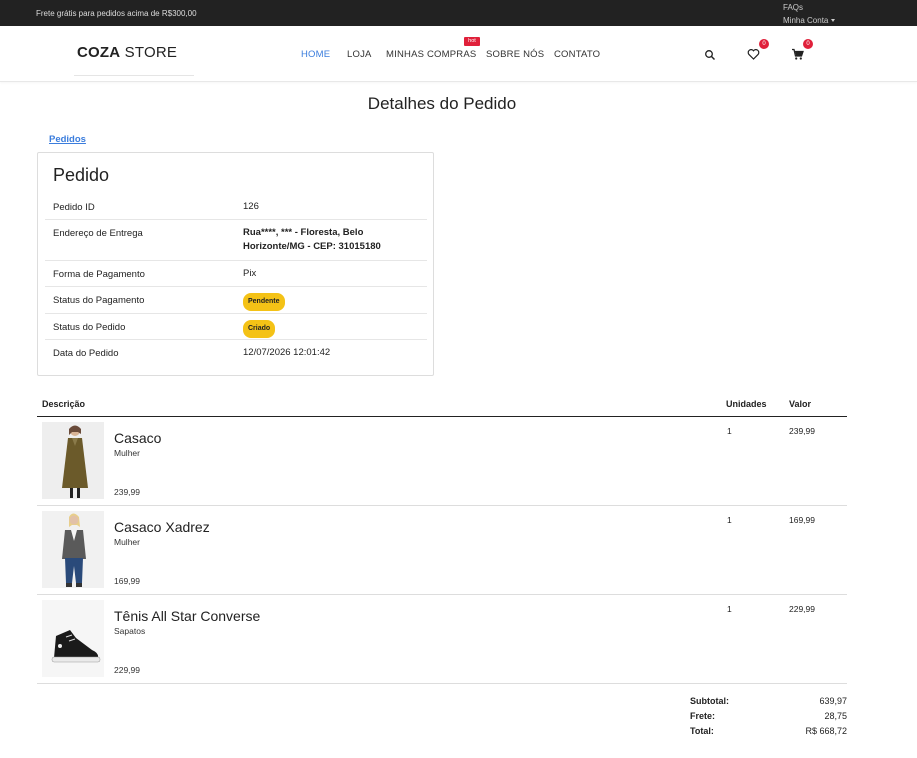 This screenshot has width=917, height=758. I want to click on product-name: Tênis All Star Converse, so click(187, 616).